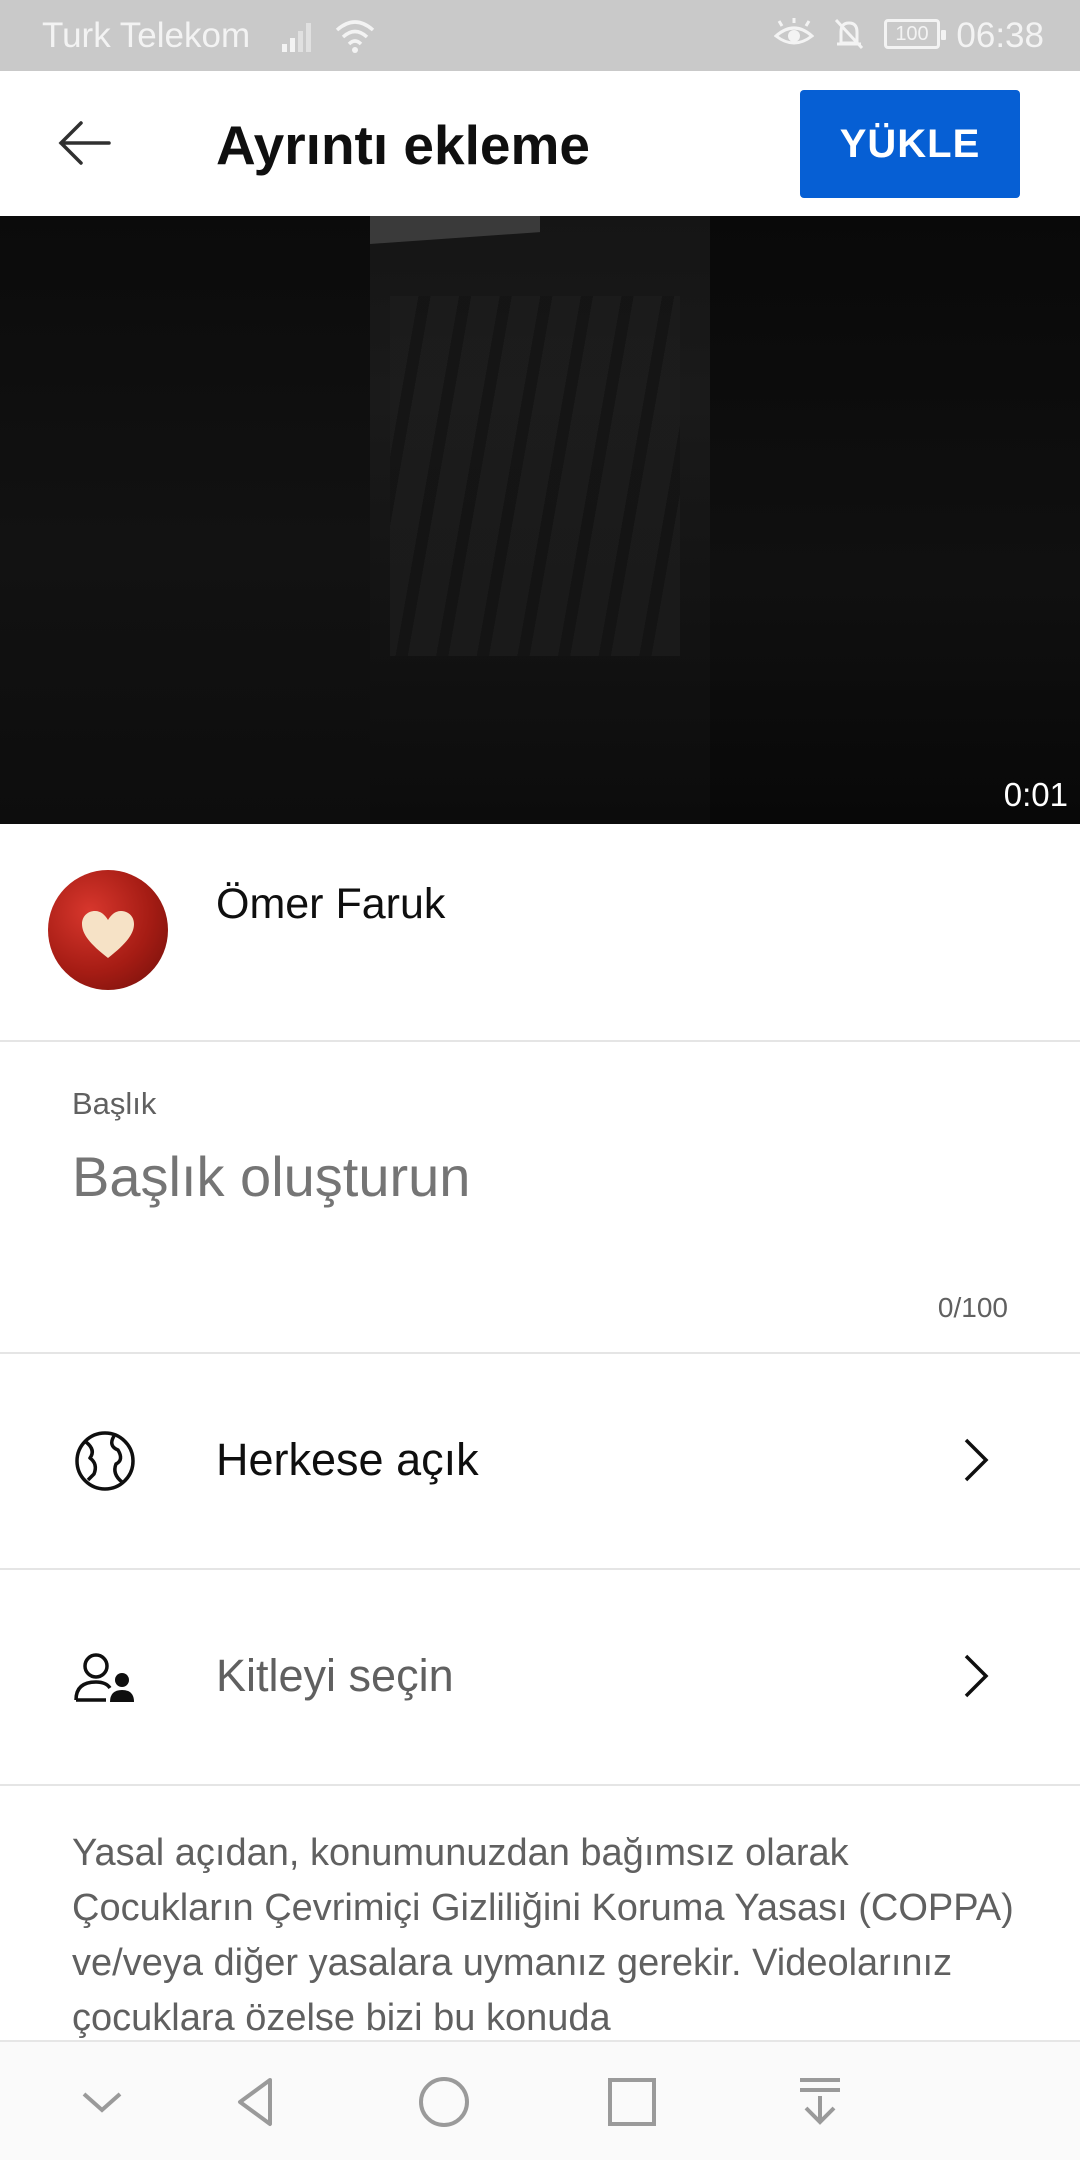 This screenshot has width=1080, height=2160. Describe the element at coordinates (972, 1307) in the screenshot. I see `character-counter: 0/100` at that location.